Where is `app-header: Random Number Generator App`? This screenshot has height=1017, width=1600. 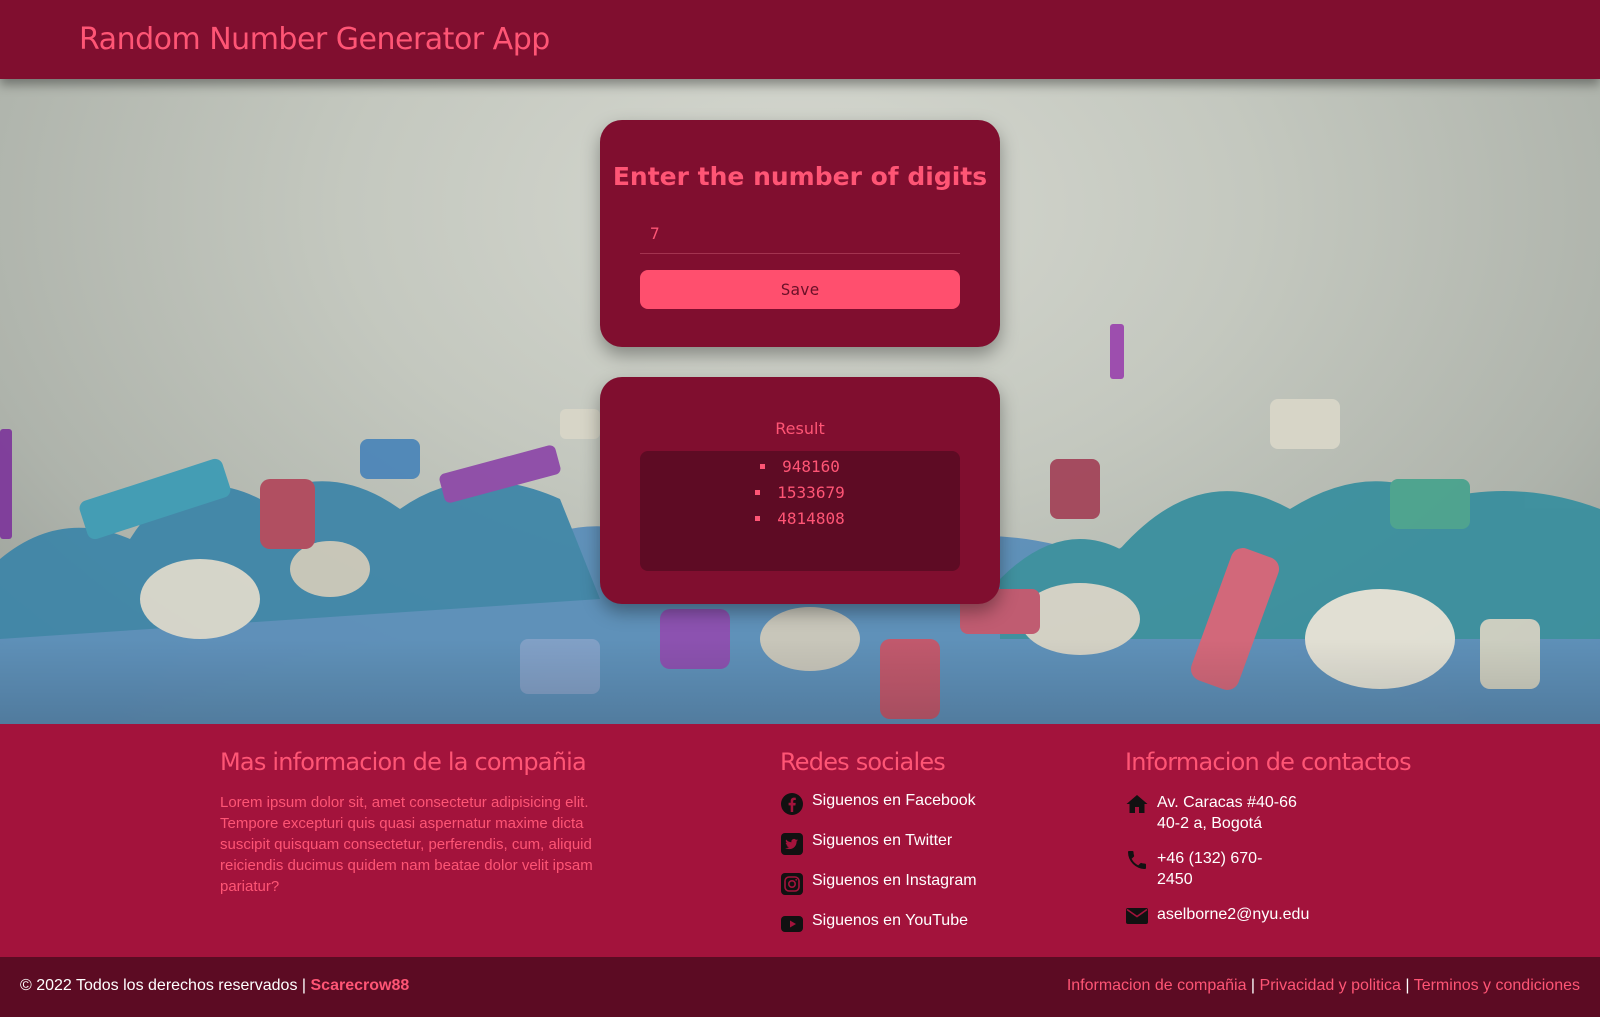 app-header: Random Number Generator App is located at coordinates (800, 39).